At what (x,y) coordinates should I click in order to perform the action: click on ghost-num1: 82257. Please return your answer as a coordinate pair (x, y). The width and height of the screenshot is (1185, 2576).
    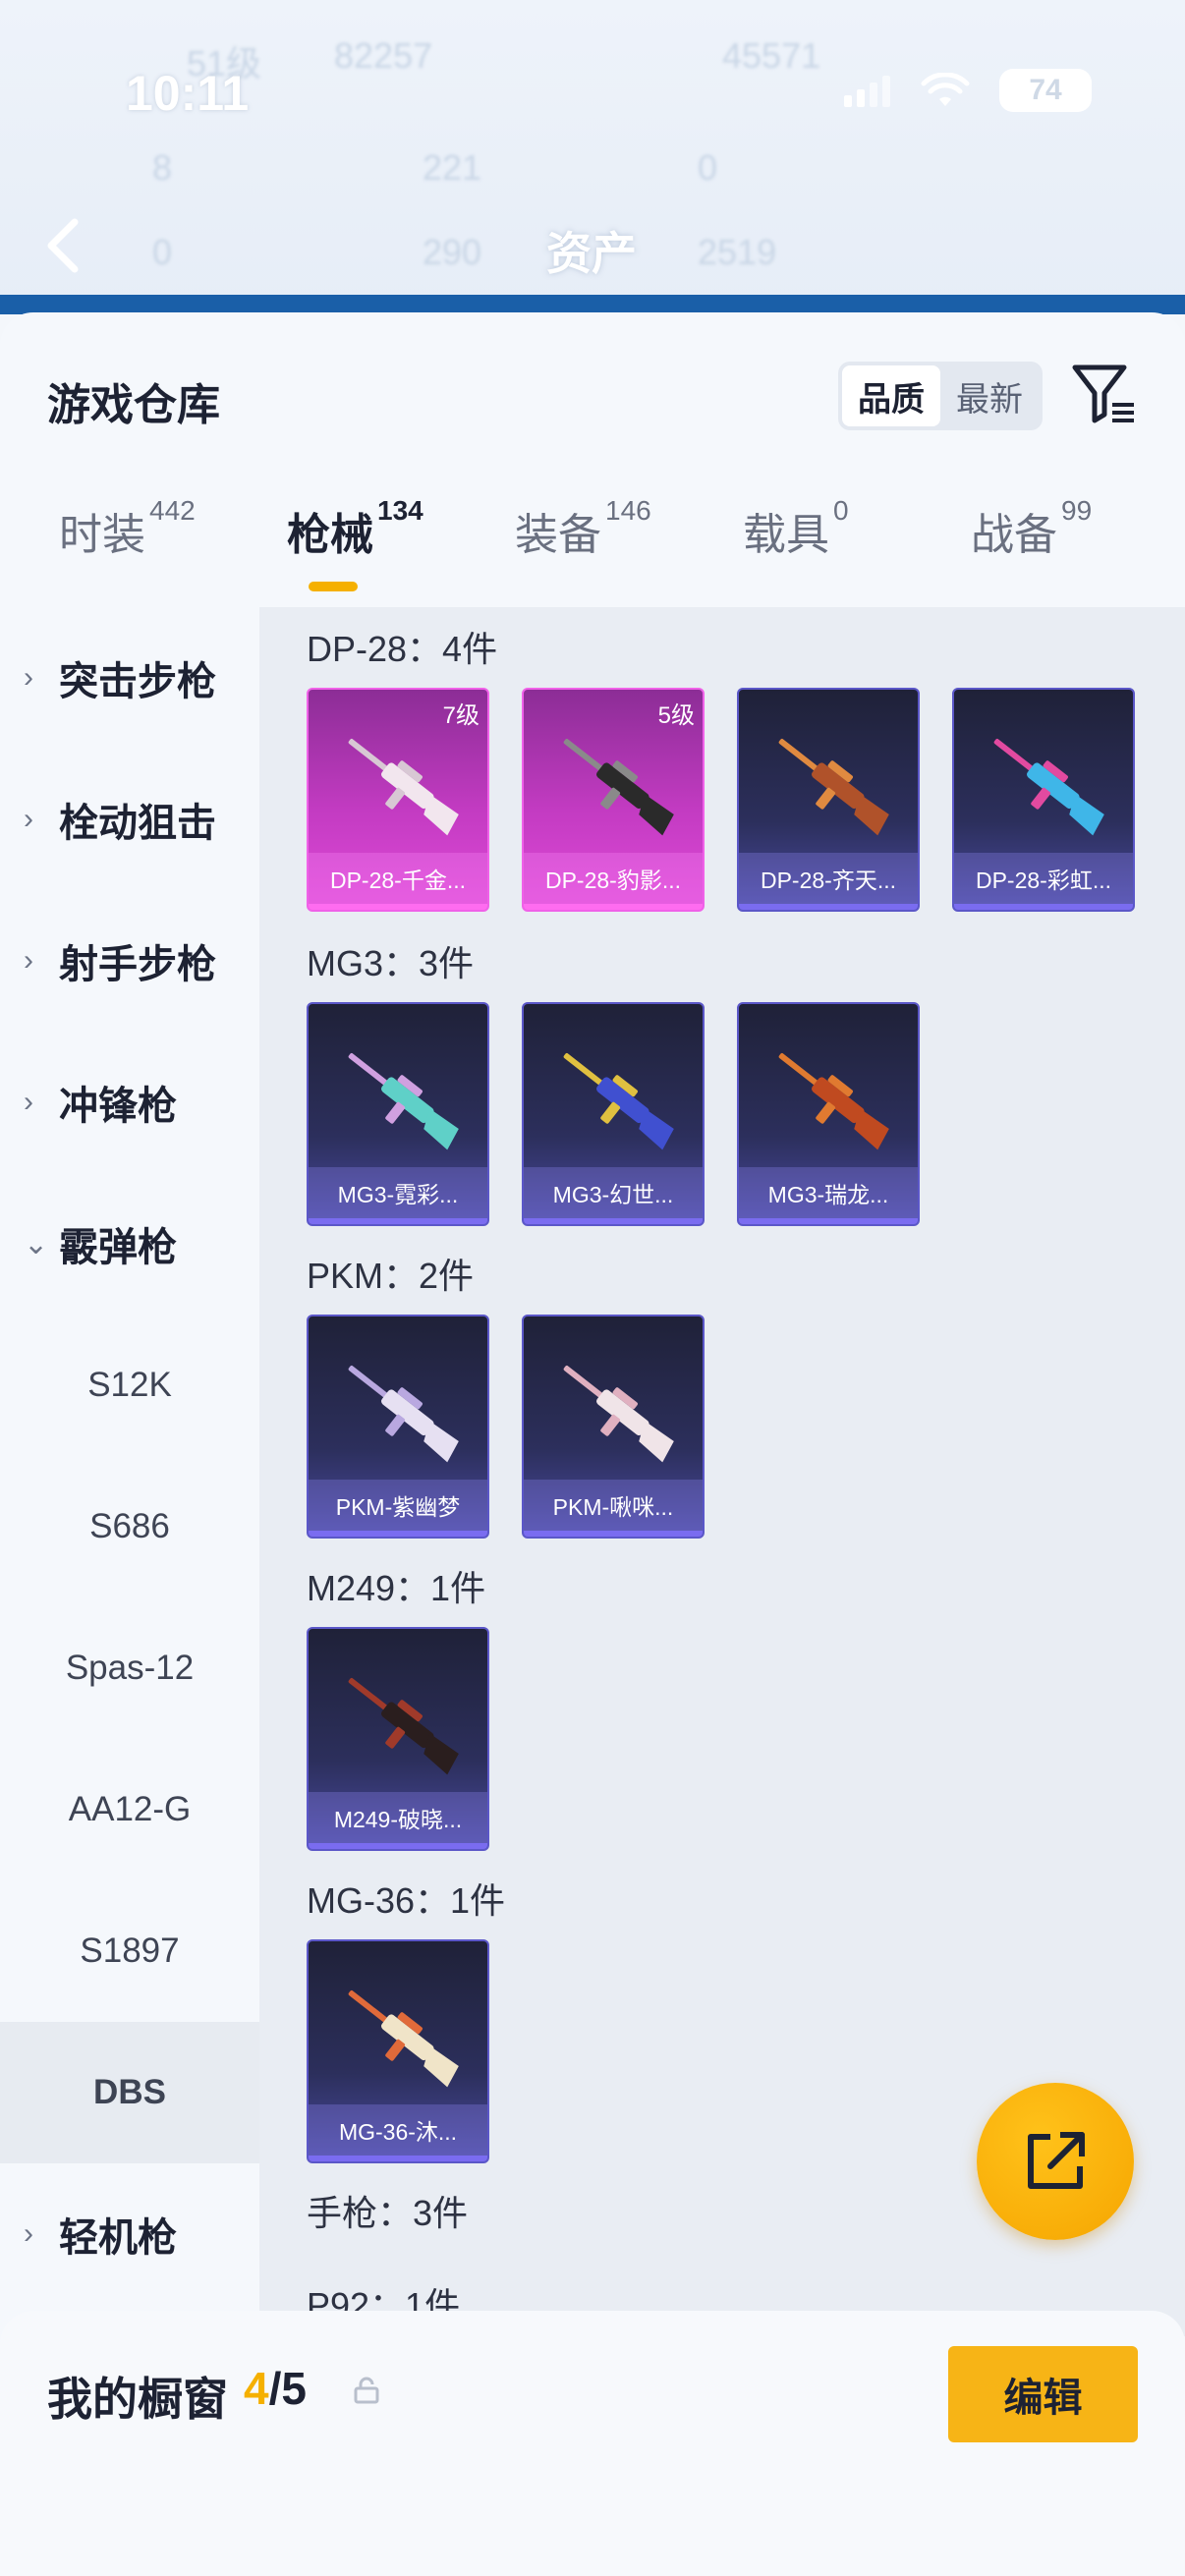
    Looking at the image, I should click on (384, 55).